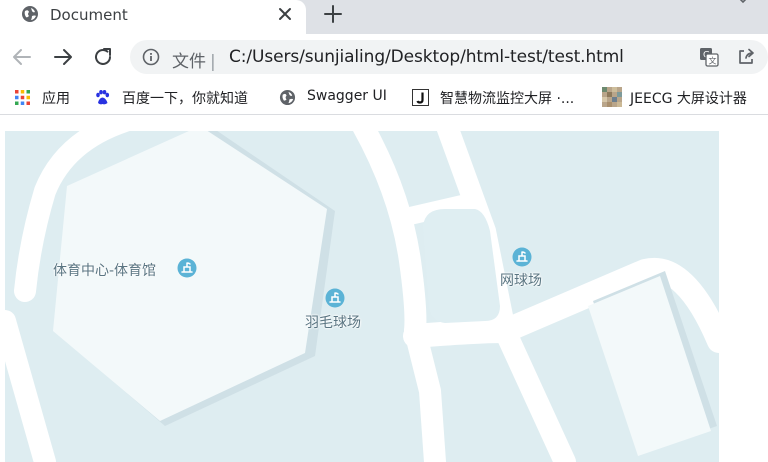 This screenshot has height=462, width=768. I want to click on close-icon, so click(285, 14).